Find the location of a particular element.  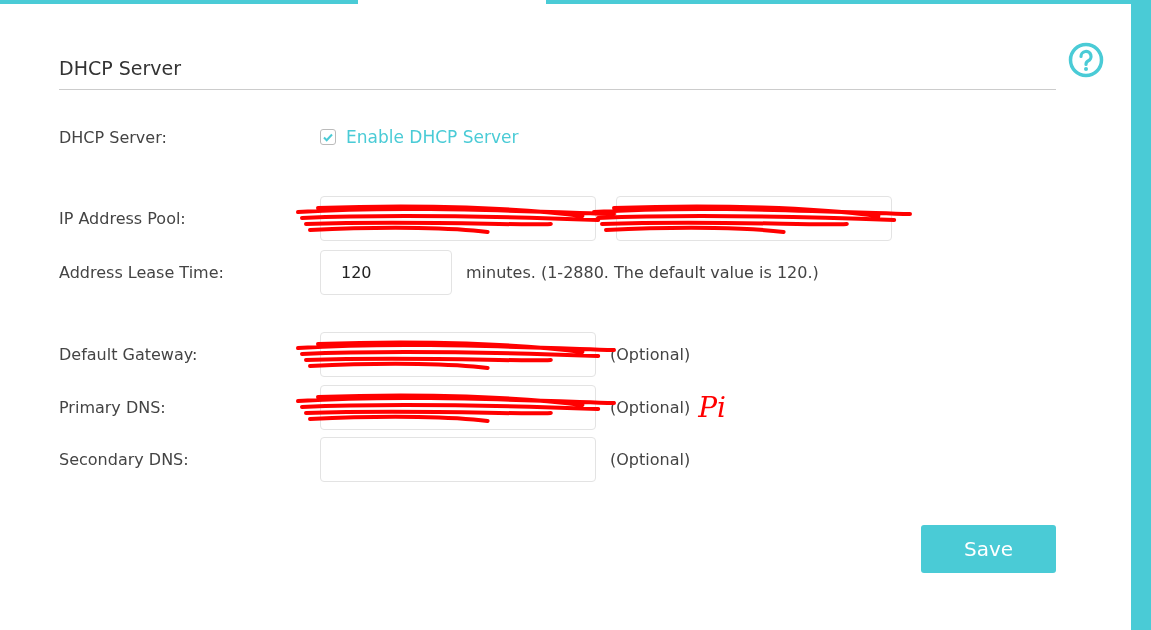

field-label: Primary DNS: is located at coordinates (113, 407).